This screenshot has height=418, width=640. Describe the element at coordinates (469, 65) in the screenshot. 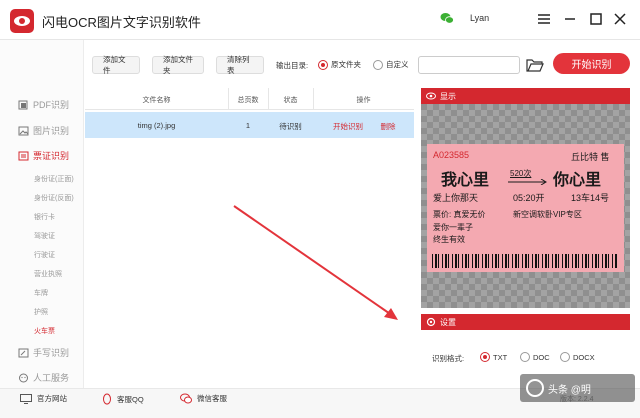

I see `output-path-input` at that location.